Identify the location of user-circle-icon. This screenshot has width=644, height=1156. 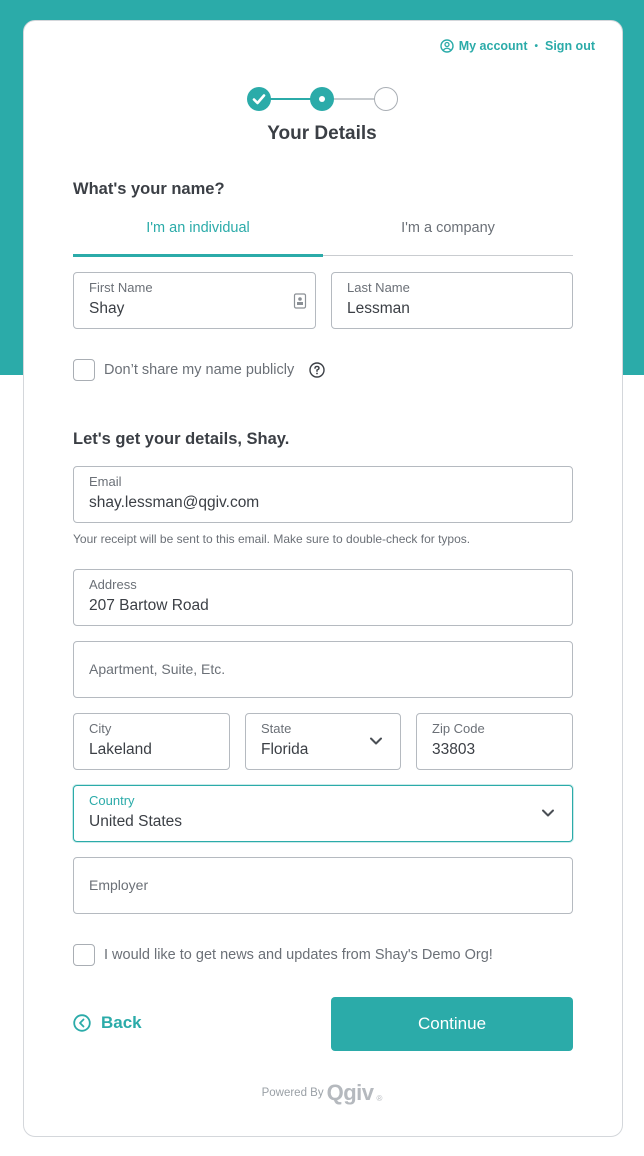
(447, 46).